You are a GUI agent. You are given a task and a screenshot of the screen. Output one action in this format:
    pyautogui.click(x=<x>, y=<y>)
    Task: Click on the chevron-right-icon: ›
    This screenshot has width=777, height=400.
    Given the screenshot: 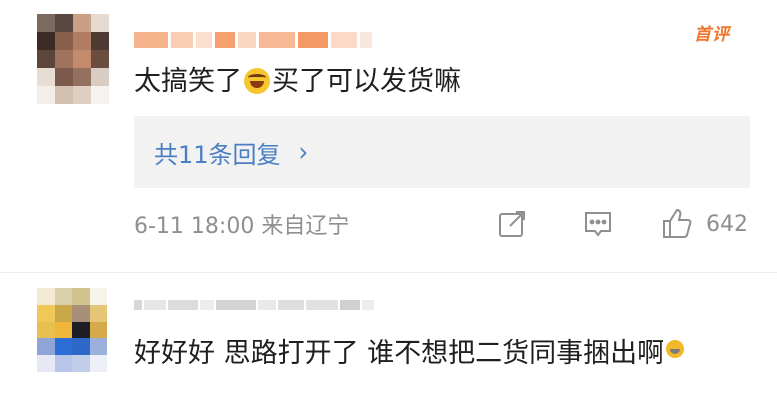 What is the action you would take?
    pyautogui.click(x=303, y=152)
    